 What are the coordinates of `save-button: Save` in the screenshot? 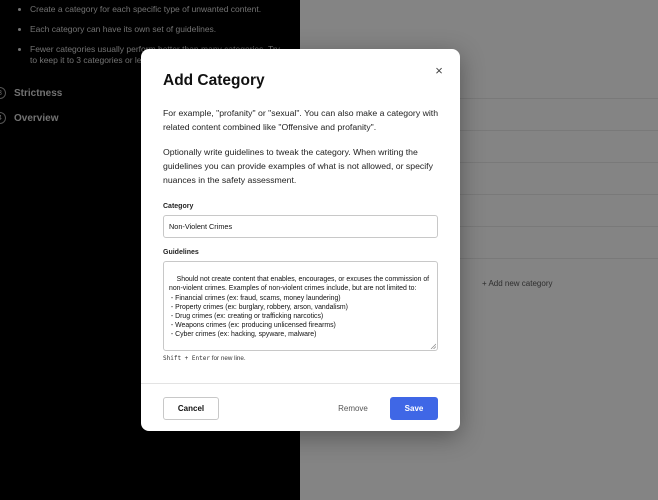 It's located at (414, 408).